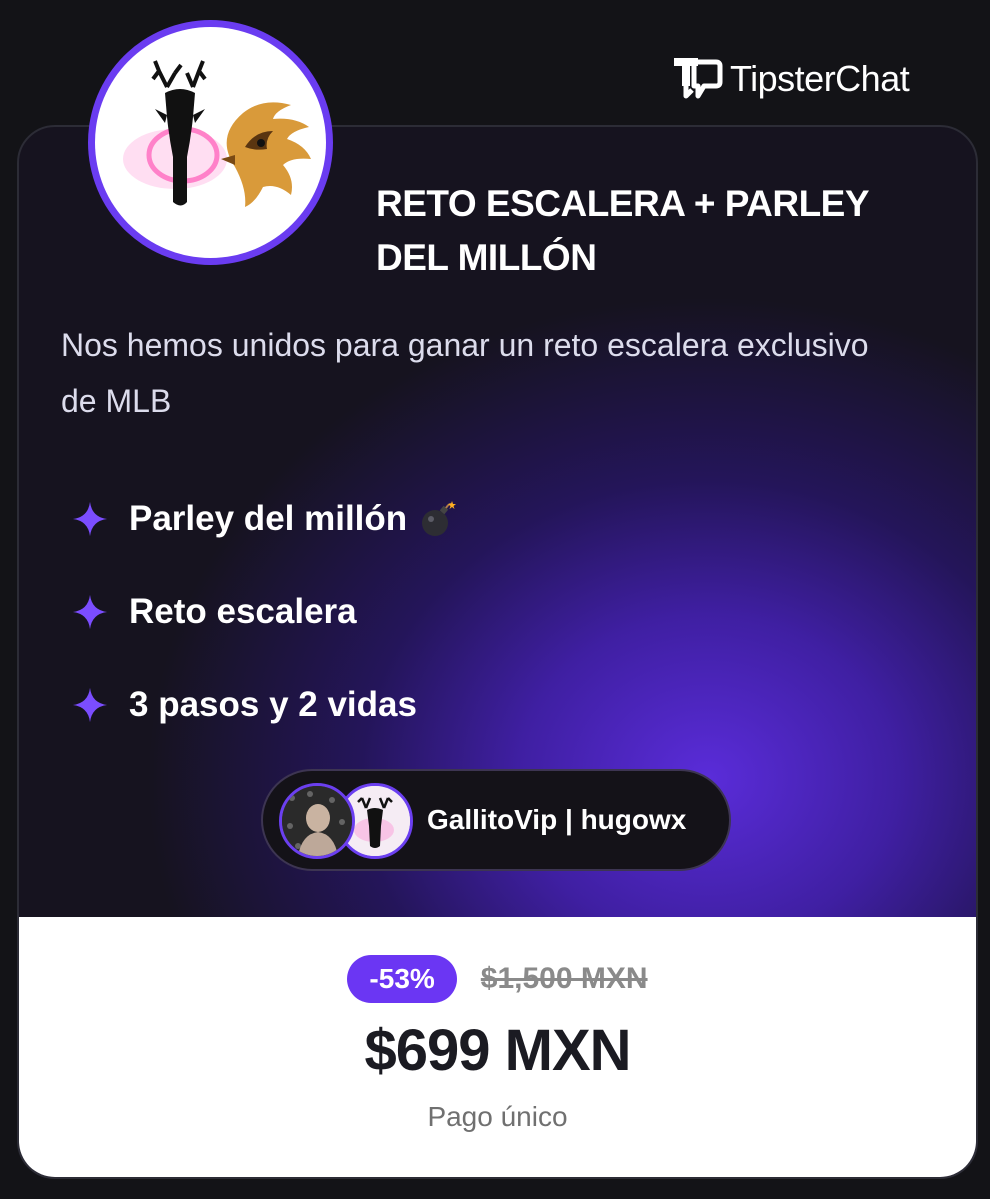  I want to click on original-price: $1,500 MXN, so click(564, 978).